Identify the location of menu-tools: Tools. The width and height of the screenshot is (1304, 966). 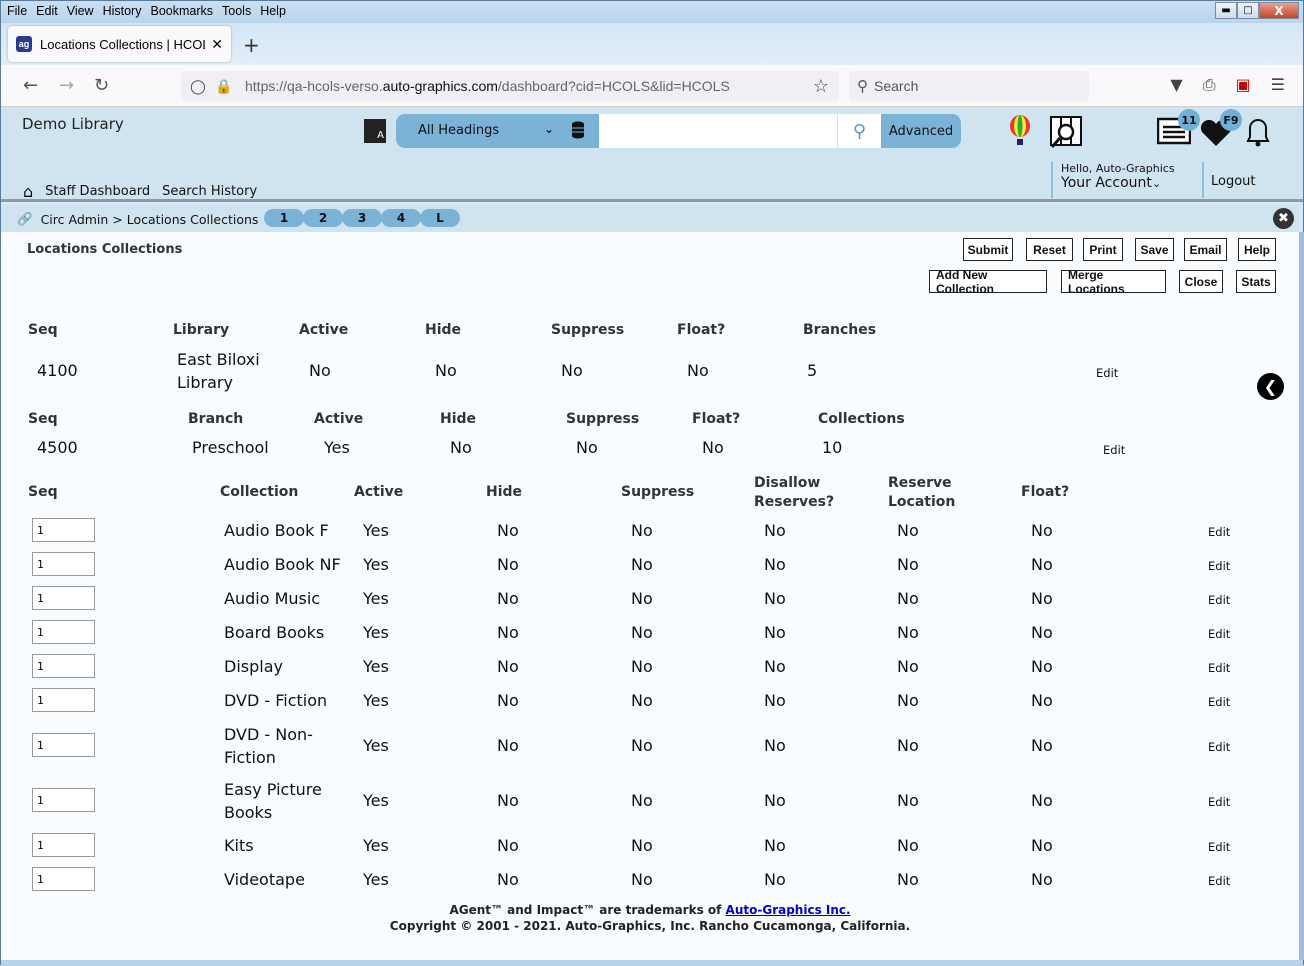
(236, 11).